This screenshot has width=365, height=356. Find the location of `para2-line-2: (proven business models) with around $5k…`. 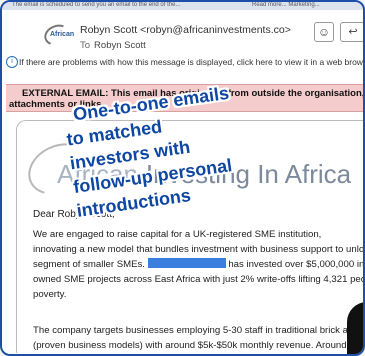

para2-line-2: (proven business models) with around $5k… is located at coordinates (199, 345).